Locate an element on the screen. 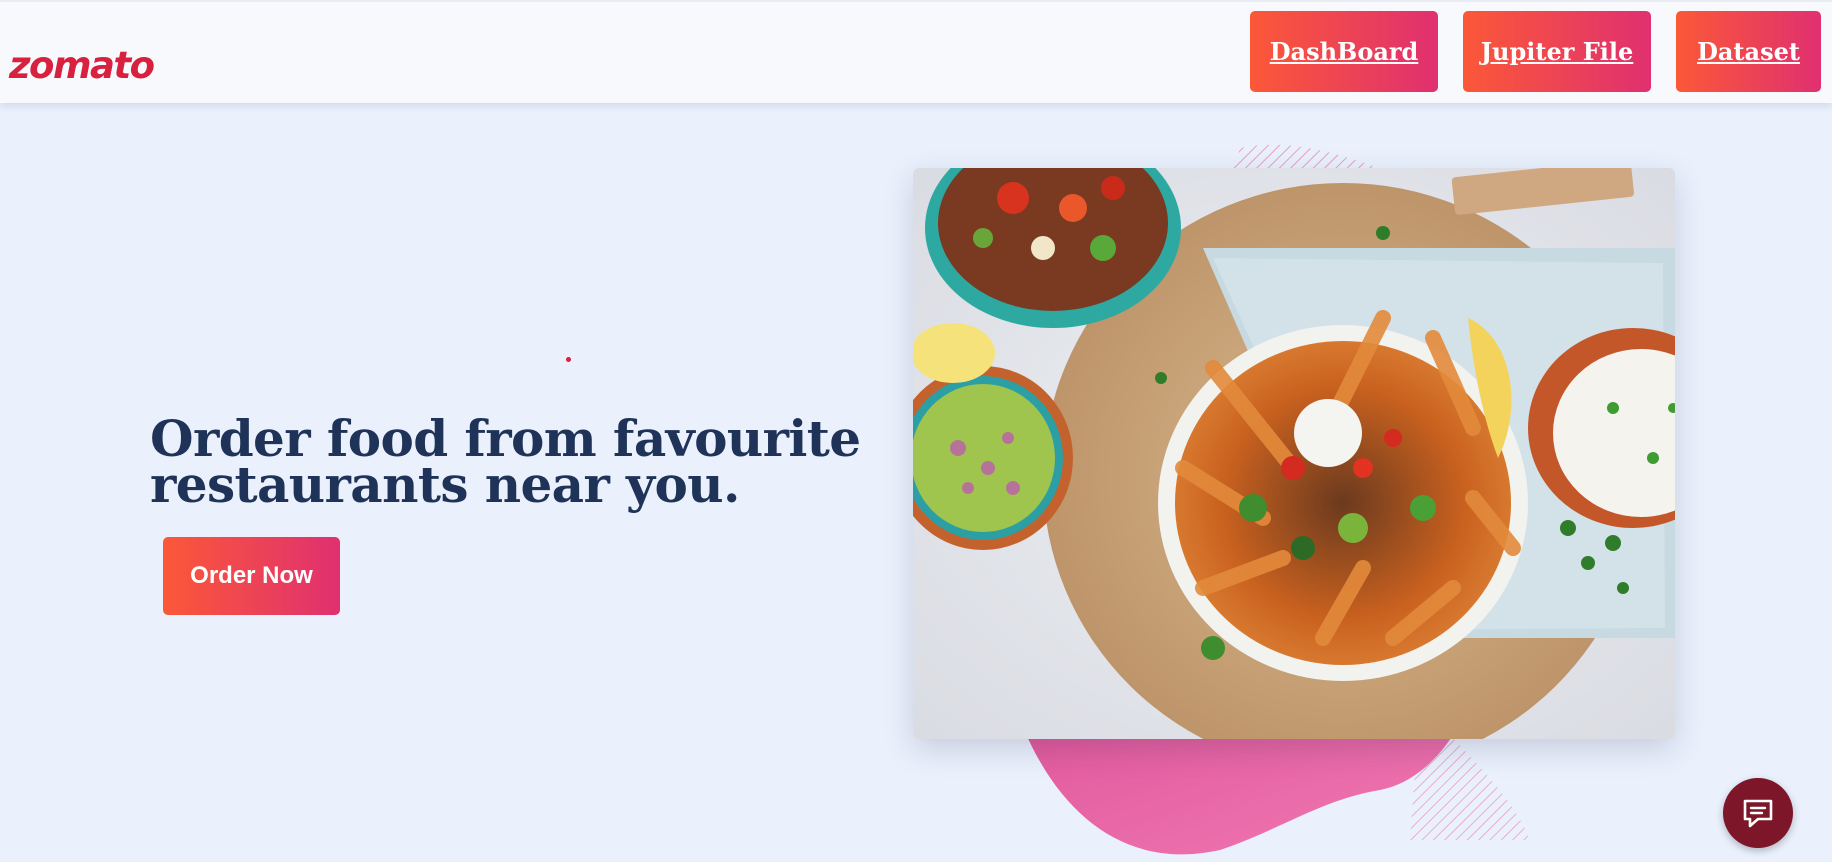 The width and height of the screenshot is (1832, 862). chat-icon is located at coordinates (1758, 813).